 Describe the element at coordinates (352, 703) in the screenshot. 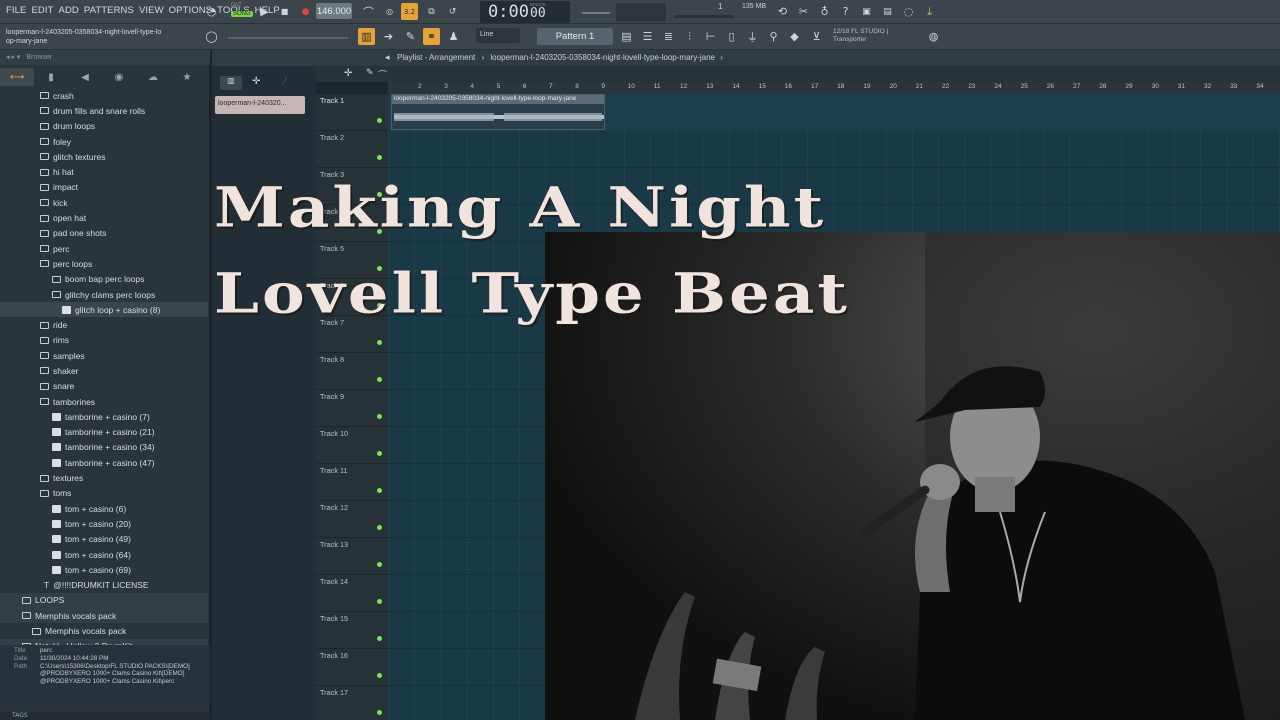

I see `track-header: Track 17` at that location.